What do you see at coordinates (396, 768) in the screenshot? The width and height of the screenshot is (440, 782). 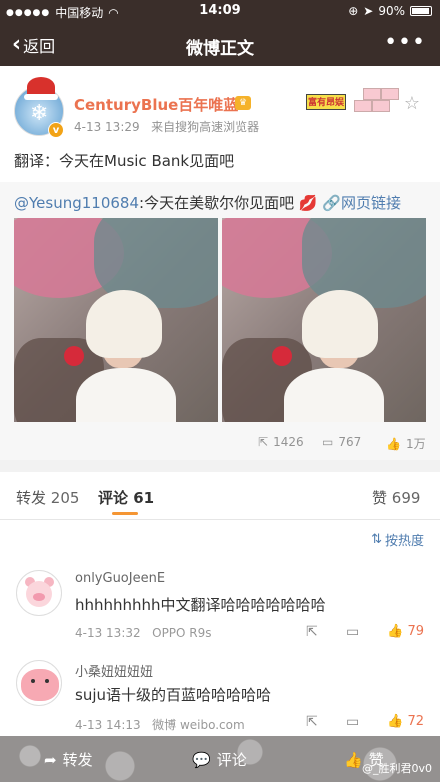 I see `weibo-watermark: @_胜利君0v0` at bounding box center [396, 768].